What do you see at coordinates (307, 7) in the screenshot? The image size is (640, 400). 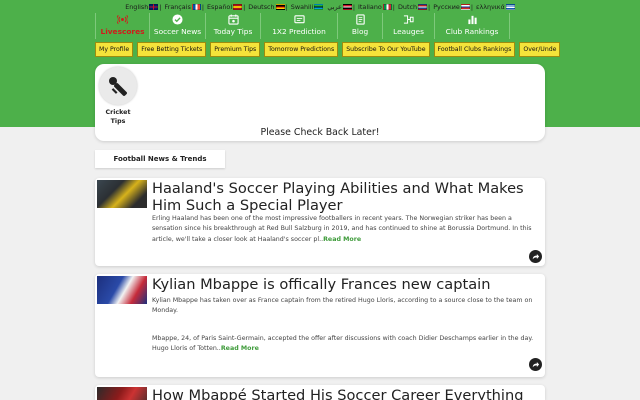 I see `language-swahili: Swahili` at bounding box center [307, 7].